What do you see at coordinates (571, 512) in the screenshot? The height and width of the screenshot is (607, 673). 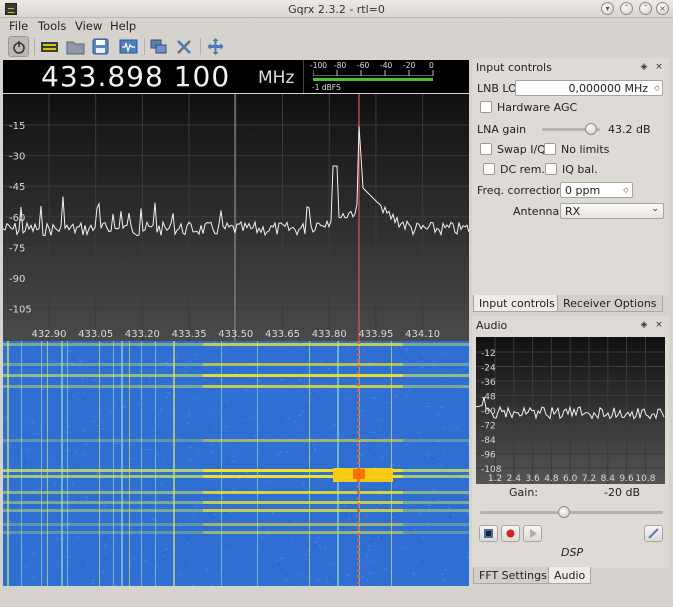 I see `audio-gain-slider` at bounding box center [571, 512].